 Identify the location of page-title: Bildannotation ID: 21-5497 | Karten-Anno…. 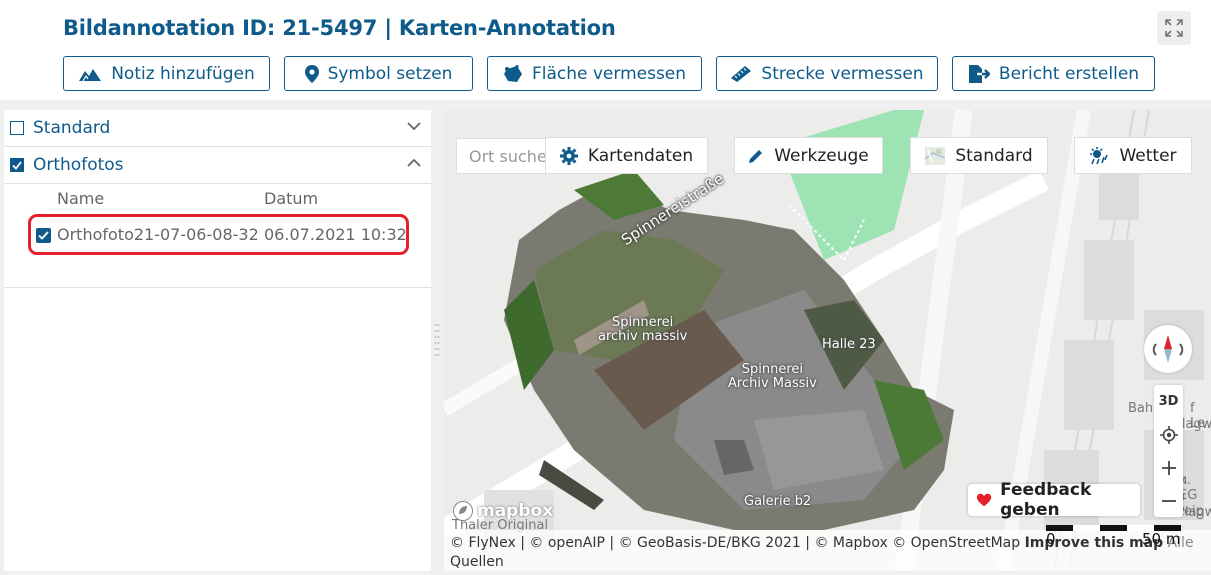
(339, 28).